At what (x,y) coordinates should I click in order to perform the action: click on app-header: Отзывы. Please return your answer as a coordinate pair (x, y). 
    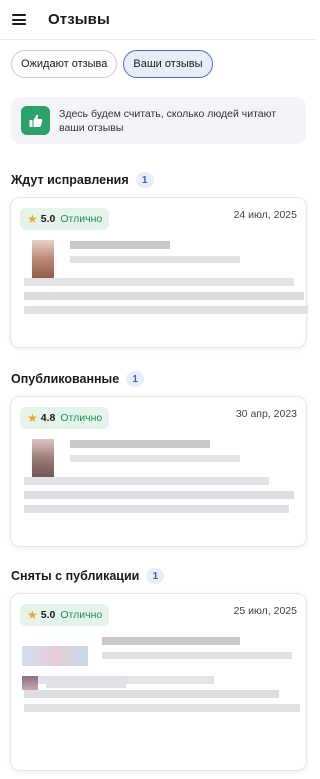
    Looking at the image, I should click on (158, 20).